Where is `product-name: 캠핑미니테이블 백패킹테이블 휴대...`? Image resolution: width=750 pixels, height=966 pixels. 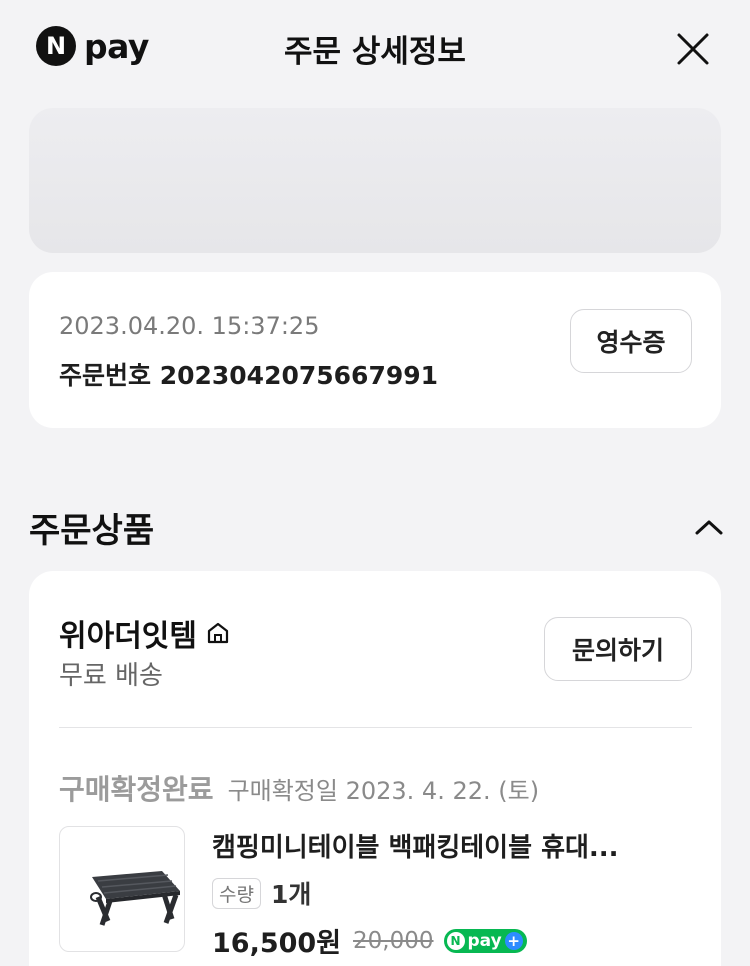 product-name: 캠핑미니테이블 백패킹테이블 휴대... is located at coordinates (447, 845).